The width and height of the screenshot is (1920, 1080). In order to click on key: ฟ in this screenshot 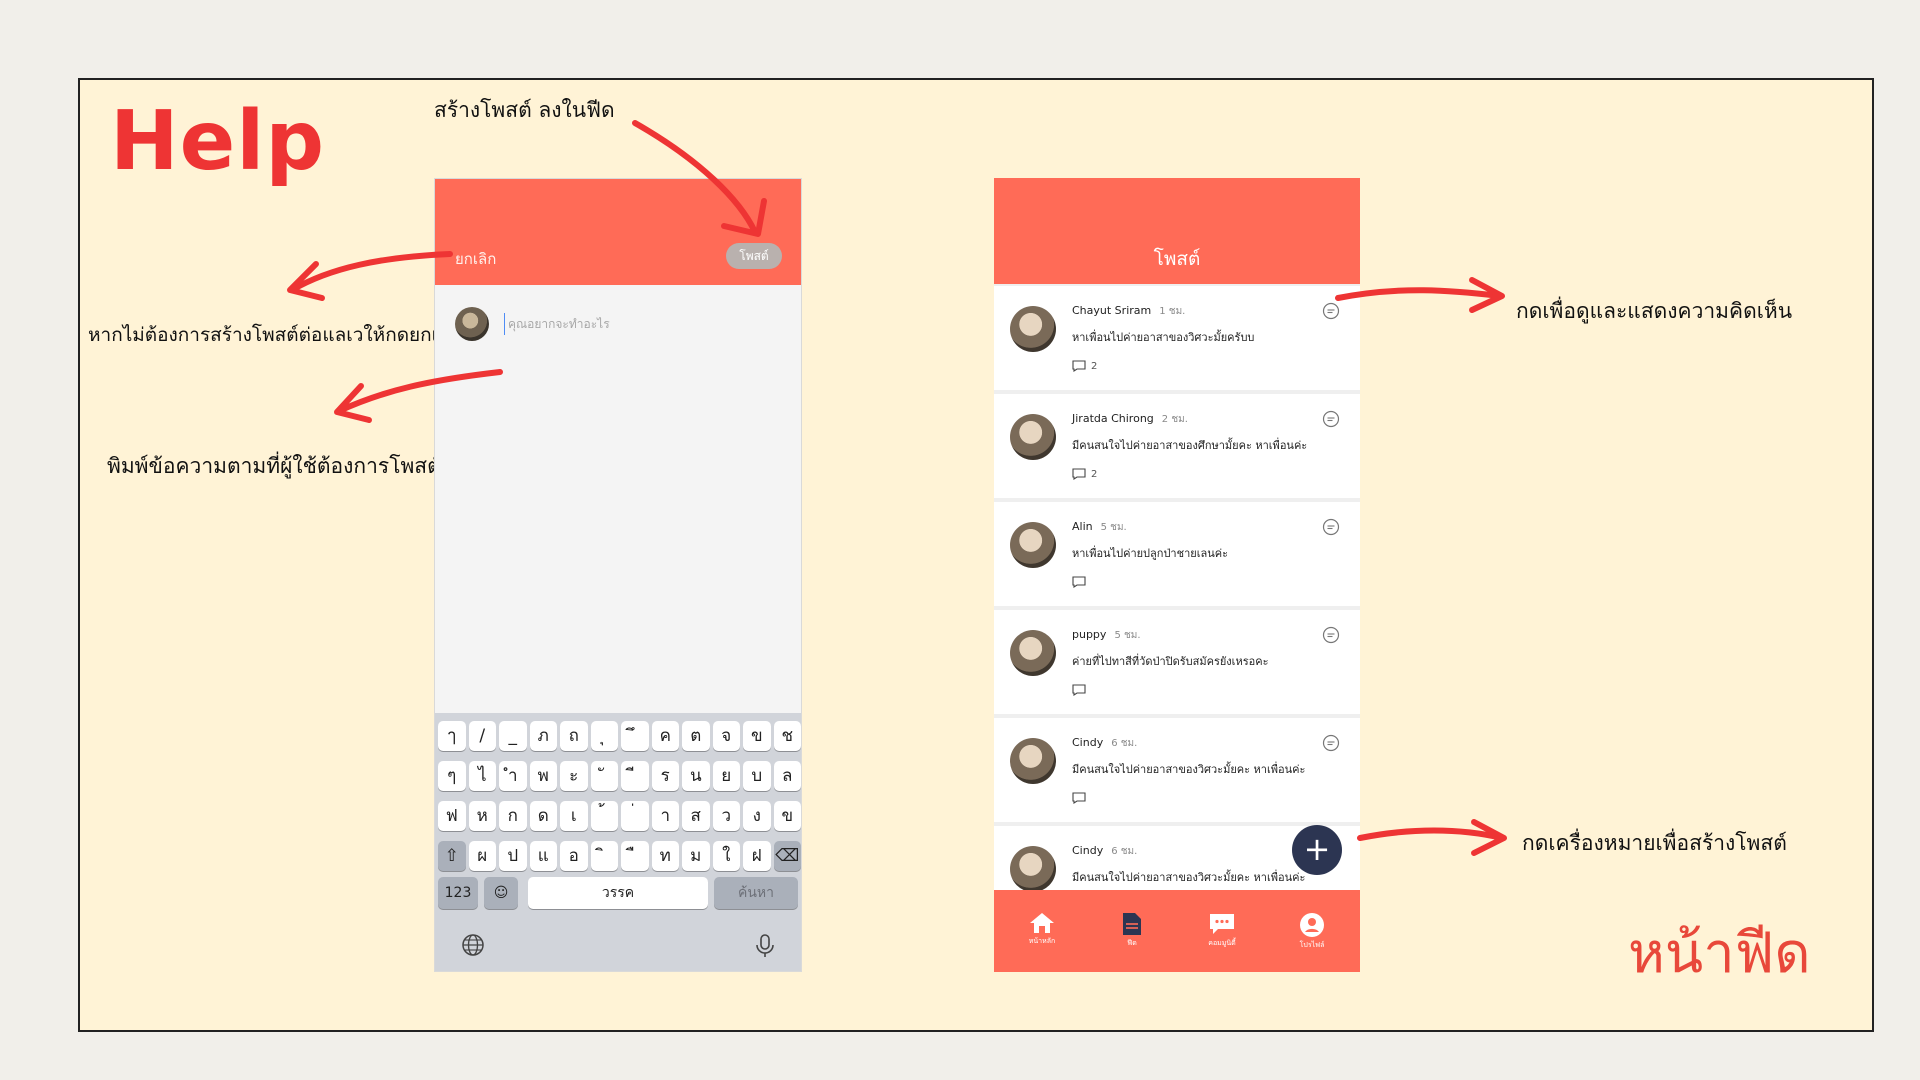, I will do `click(452, 816)`.